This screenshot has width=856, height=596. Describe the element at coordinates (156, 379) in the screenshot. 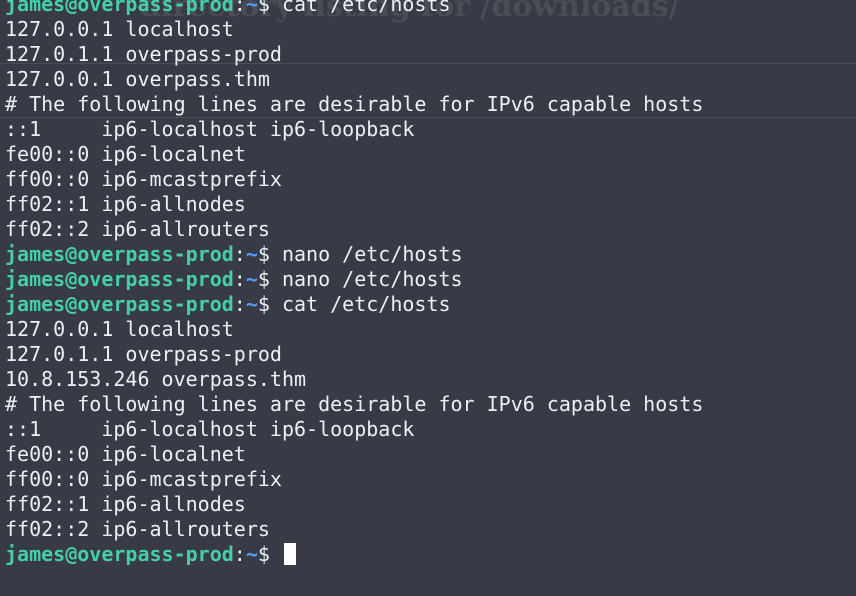

I see `output-line: 10.8.153.246 overpass.thm` at that location.